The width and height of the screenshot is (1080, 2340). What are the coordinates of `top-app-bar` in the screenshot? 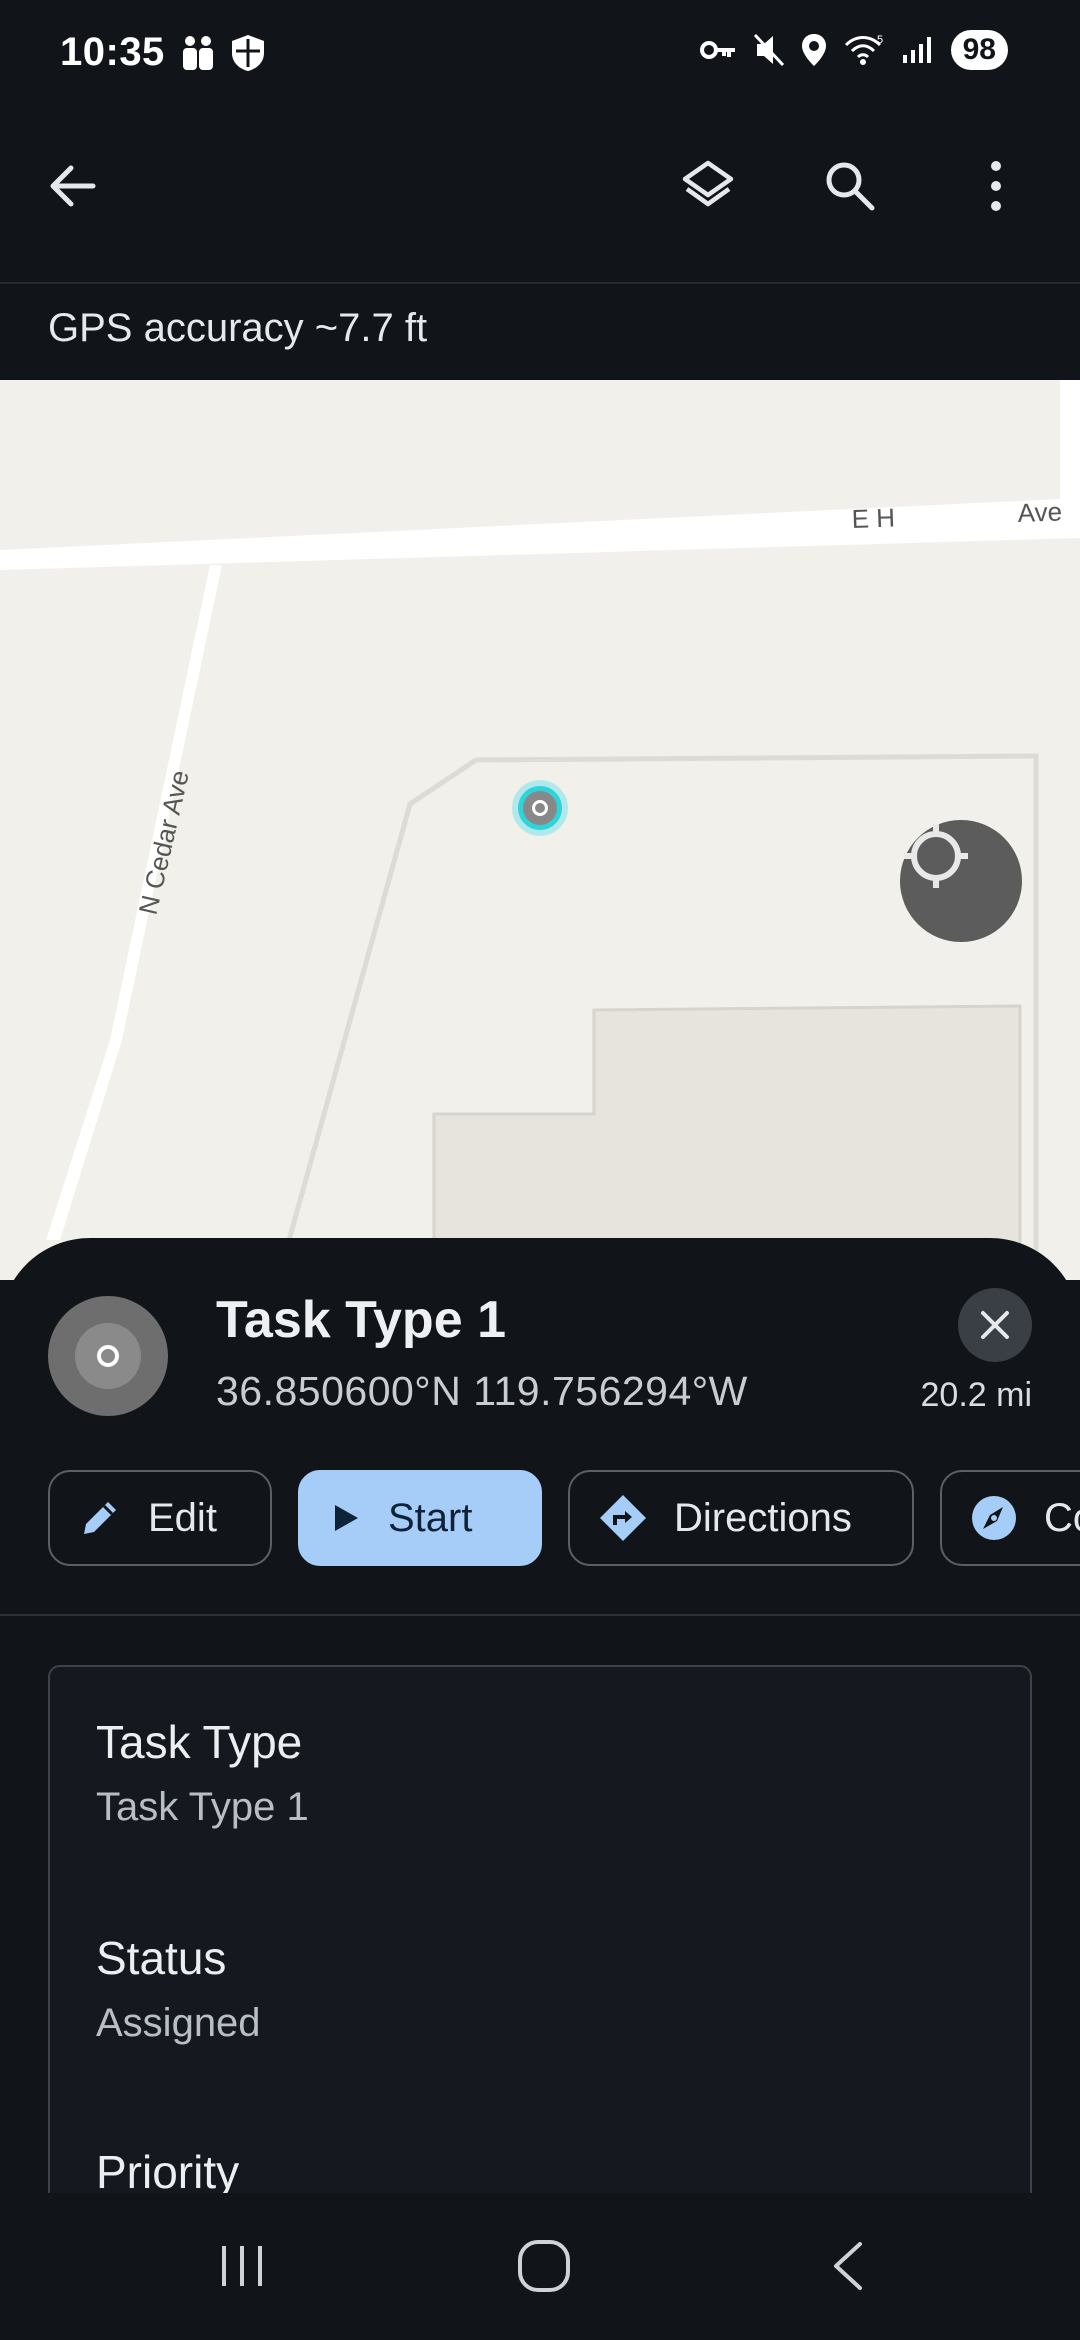 It's located at (540, 197).